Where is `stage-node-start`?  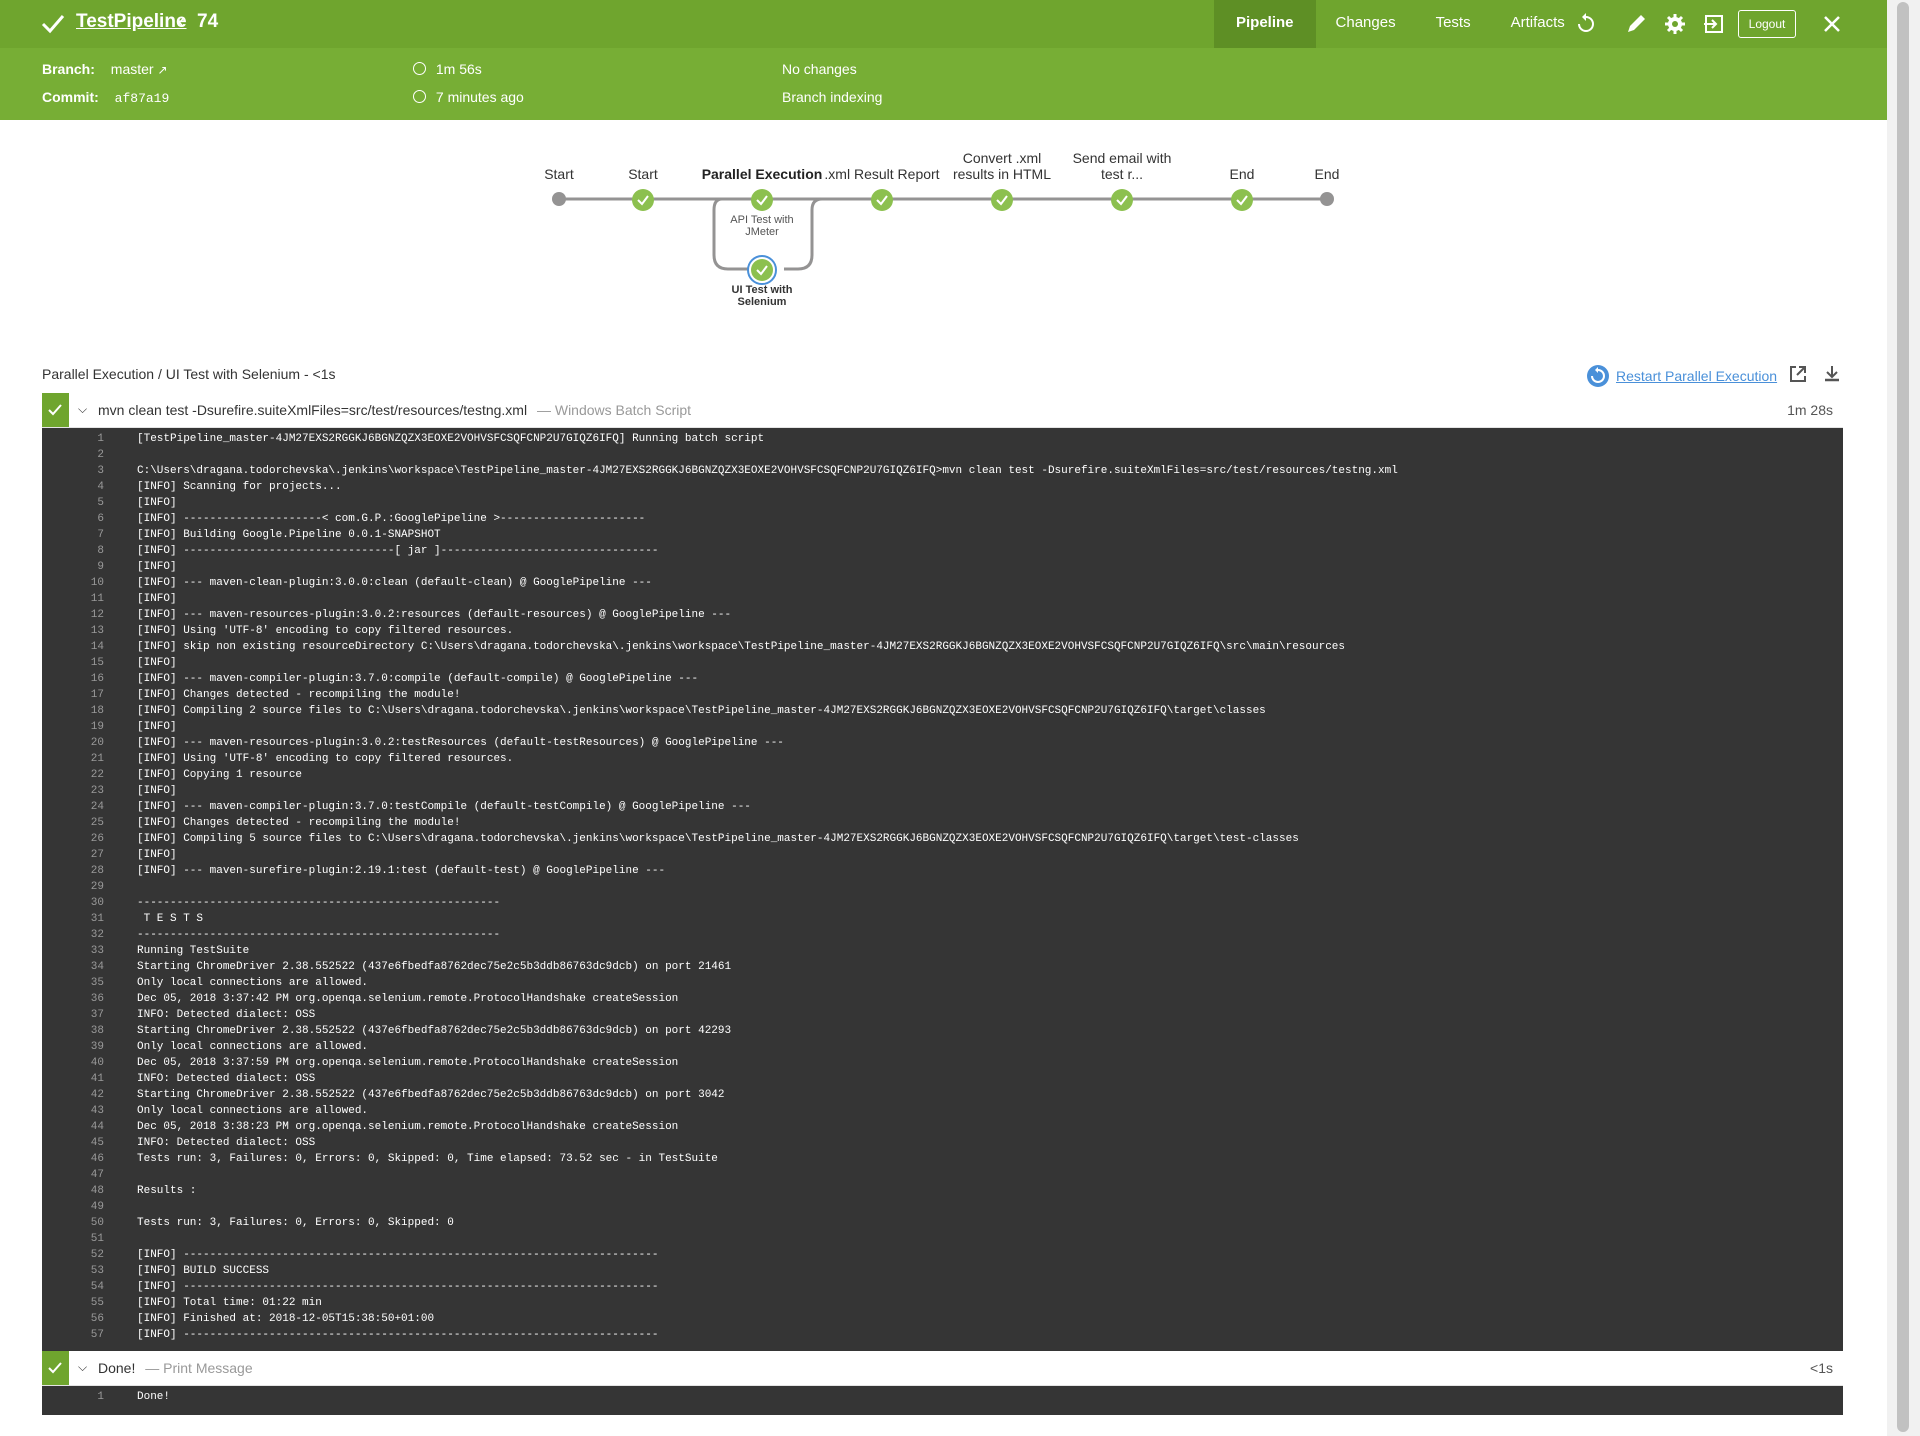 stage-node-start is located at coordinates (559, 199).